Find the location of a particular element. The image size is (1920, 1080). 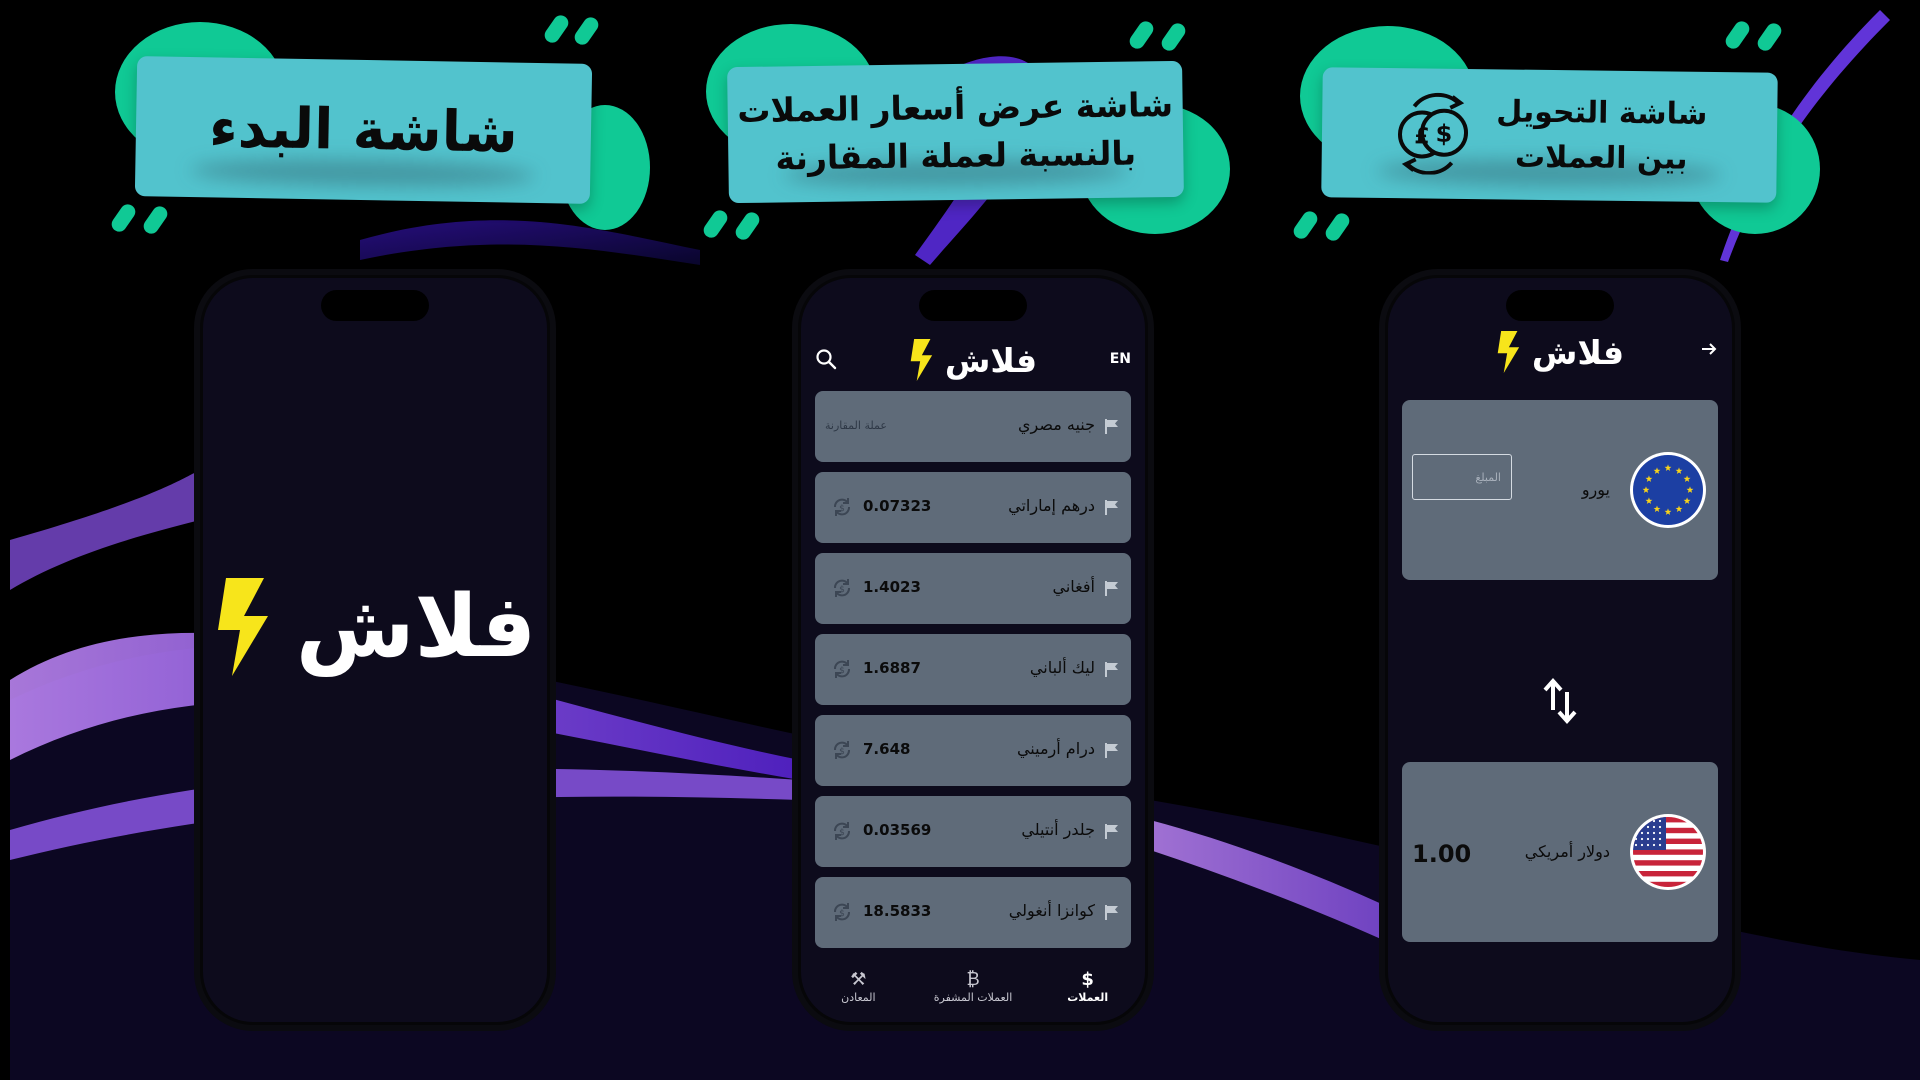

app-header: فلاش EN is located at coordinates (973, 360).